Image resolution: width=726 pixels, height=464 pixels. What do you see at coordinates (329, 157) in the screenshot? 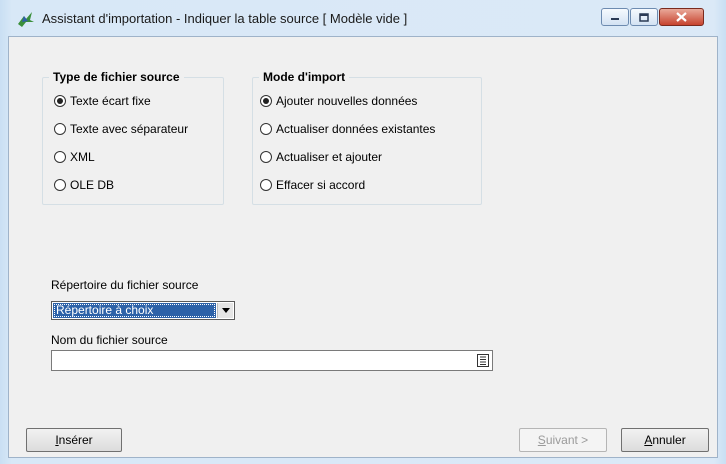
I see `radio-label: Actualiser et ajouter` at bounding box center [329, 157].